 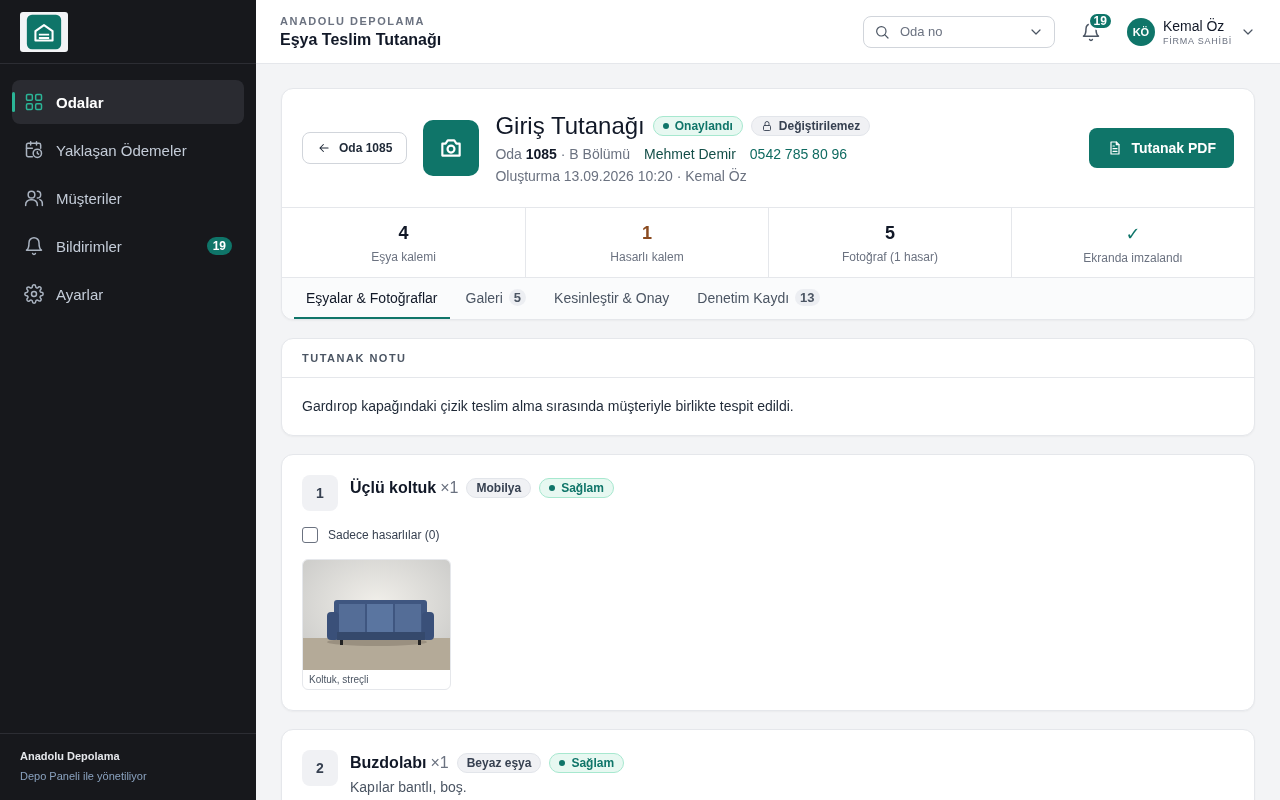 What do you see at coordinates (34, 102) in the screenshot?
I see `grid-icon` at bounding box center [34, 102].